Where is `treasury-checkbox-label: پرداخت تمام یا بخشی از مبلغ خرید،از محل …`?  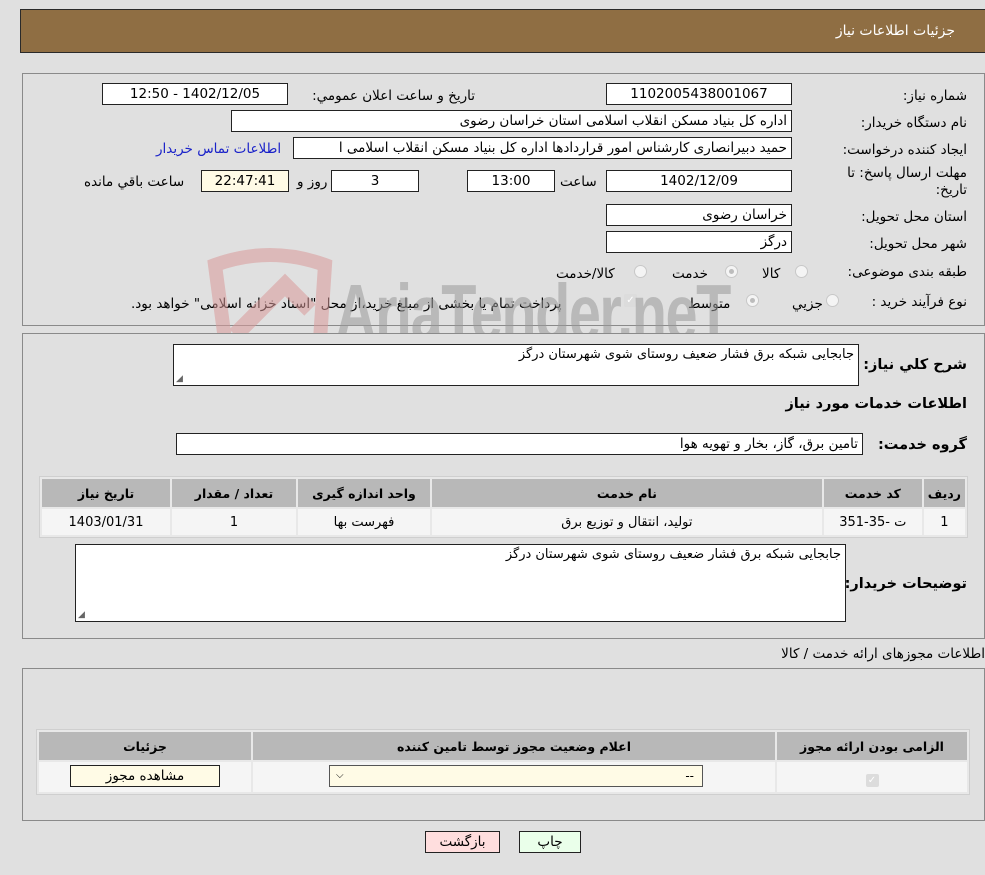 treasury-checkbox-label: پرداخت تمام یا بخشی از مبلغ خرید،از محل … is located at coordinates (346, 304).